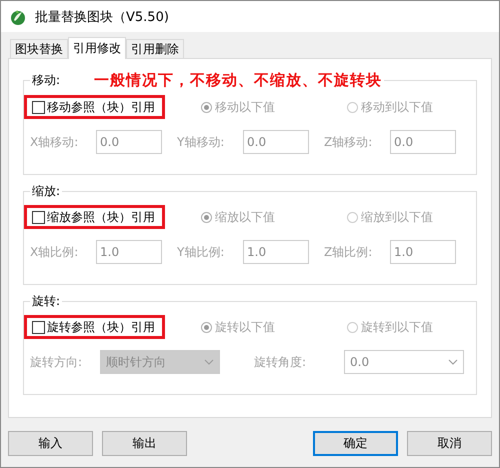 The width and height of the screenshot is (500, 468). Describe the element at coordinates (94, 107) in the screenshot. I see `checkbox: 移动参照（块）引用` at that location.